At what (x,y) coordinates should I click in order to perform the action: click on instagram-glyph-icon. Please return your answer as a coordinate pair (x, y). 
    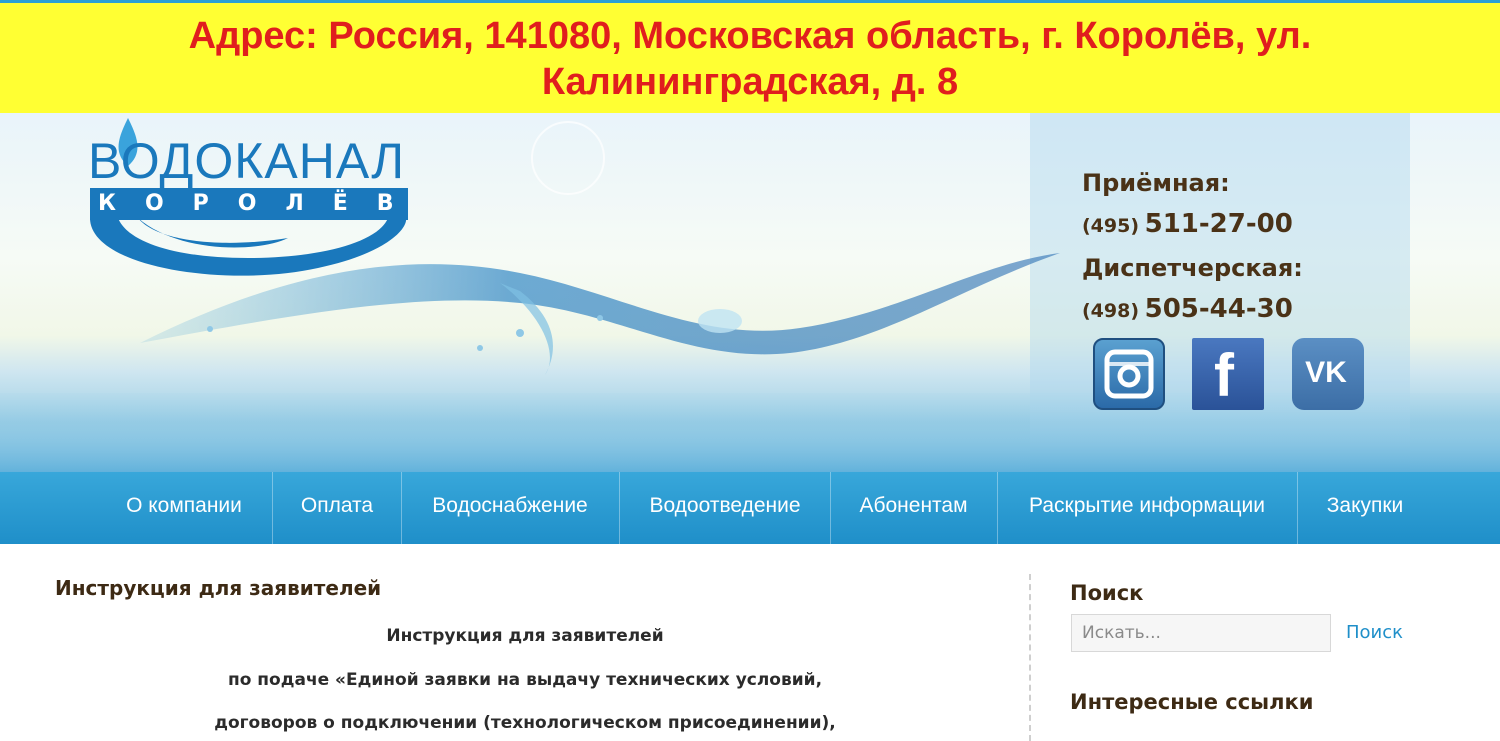
    Looking at the image, I should click on (1129, 374).